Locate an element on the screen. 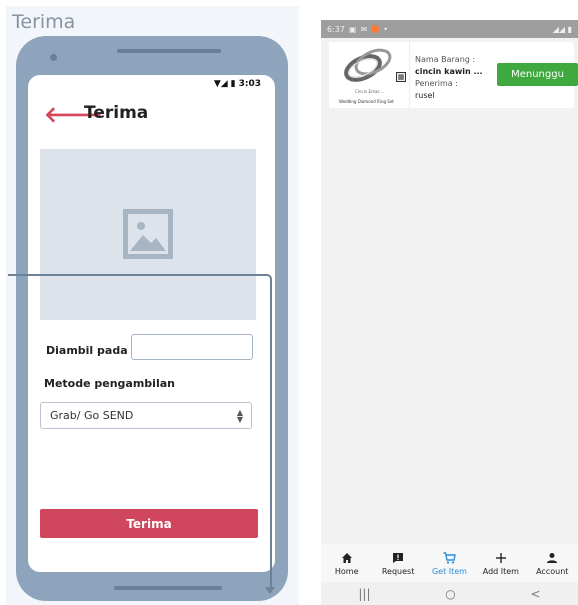 The width and height of the screenshot is (578, 605). bottom-navigation: Home Request Get Item Add Item Account is located at coordinates (449, 563).